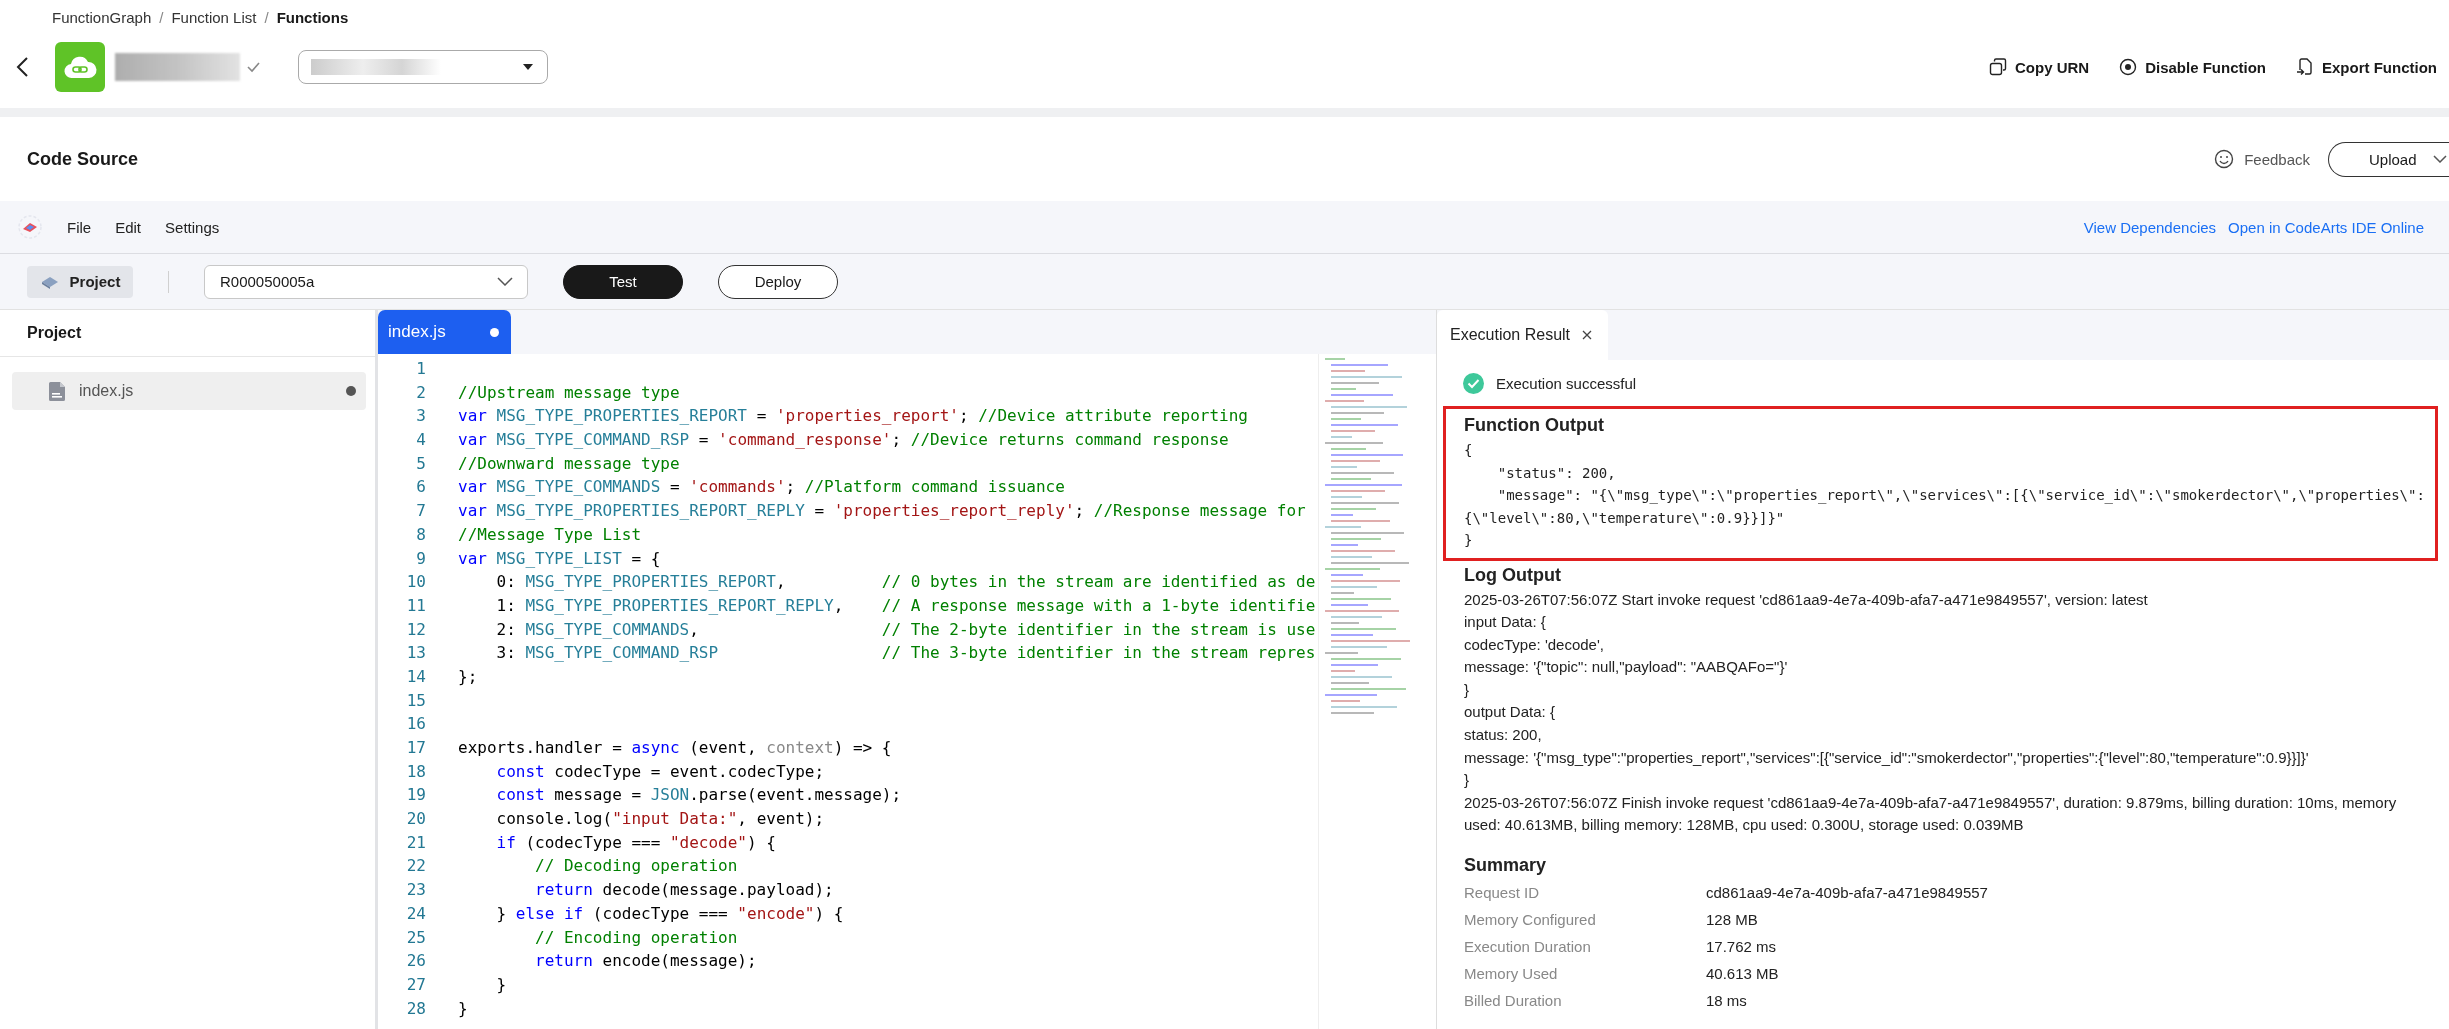 Image resolution: width=2449 pixels, height=1029 pixels. What do you see at coordinates (102, 17) in the screenshot?
I see `breadcrumb-link: FunctionGraph` at bounding box center [102, 17].